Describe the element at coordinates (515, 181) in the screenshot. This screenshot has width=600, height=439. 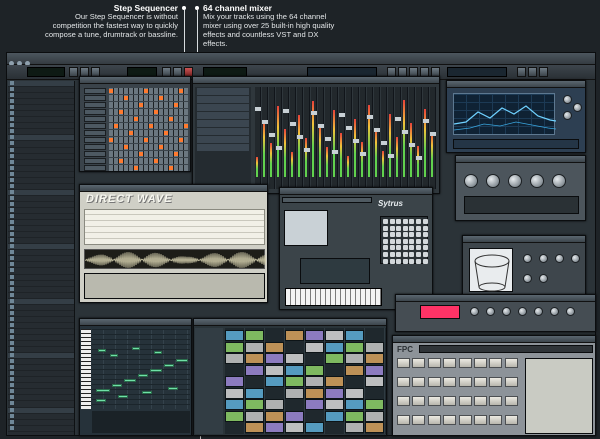
I see `effect-knob` at that location.